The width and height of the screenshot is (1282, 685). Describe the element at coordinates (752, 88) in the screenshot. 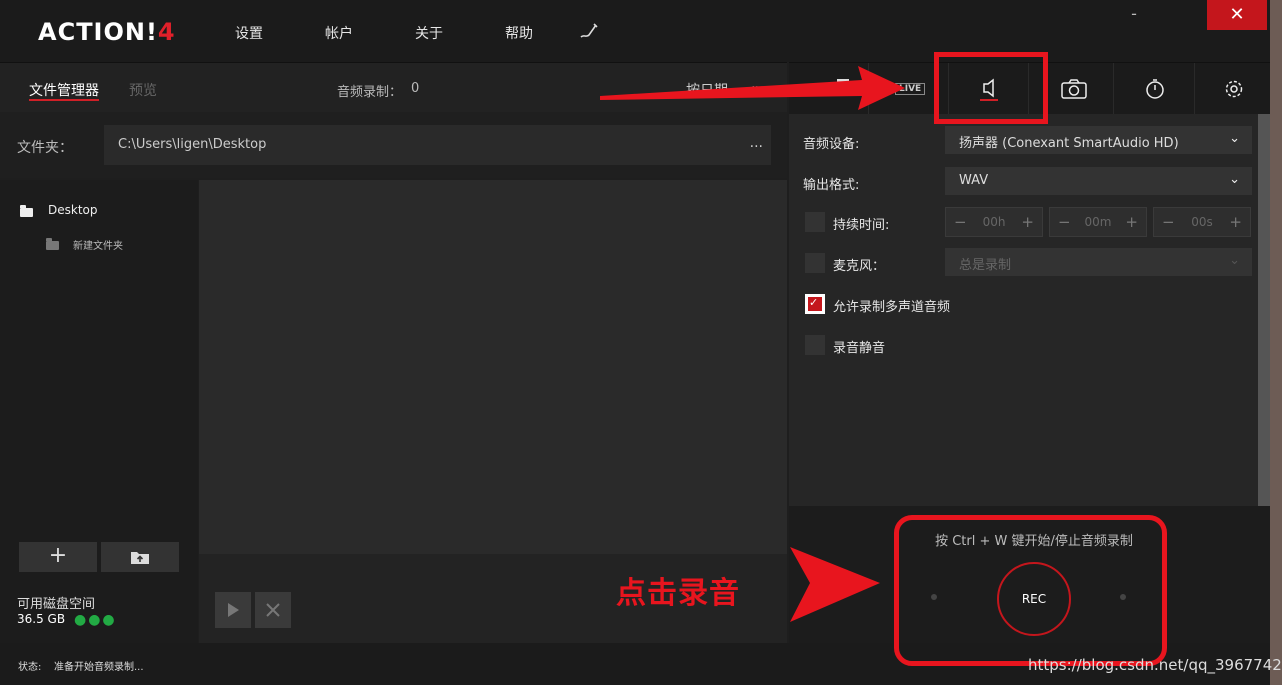

I see `annotation-arrow-top` at that location.